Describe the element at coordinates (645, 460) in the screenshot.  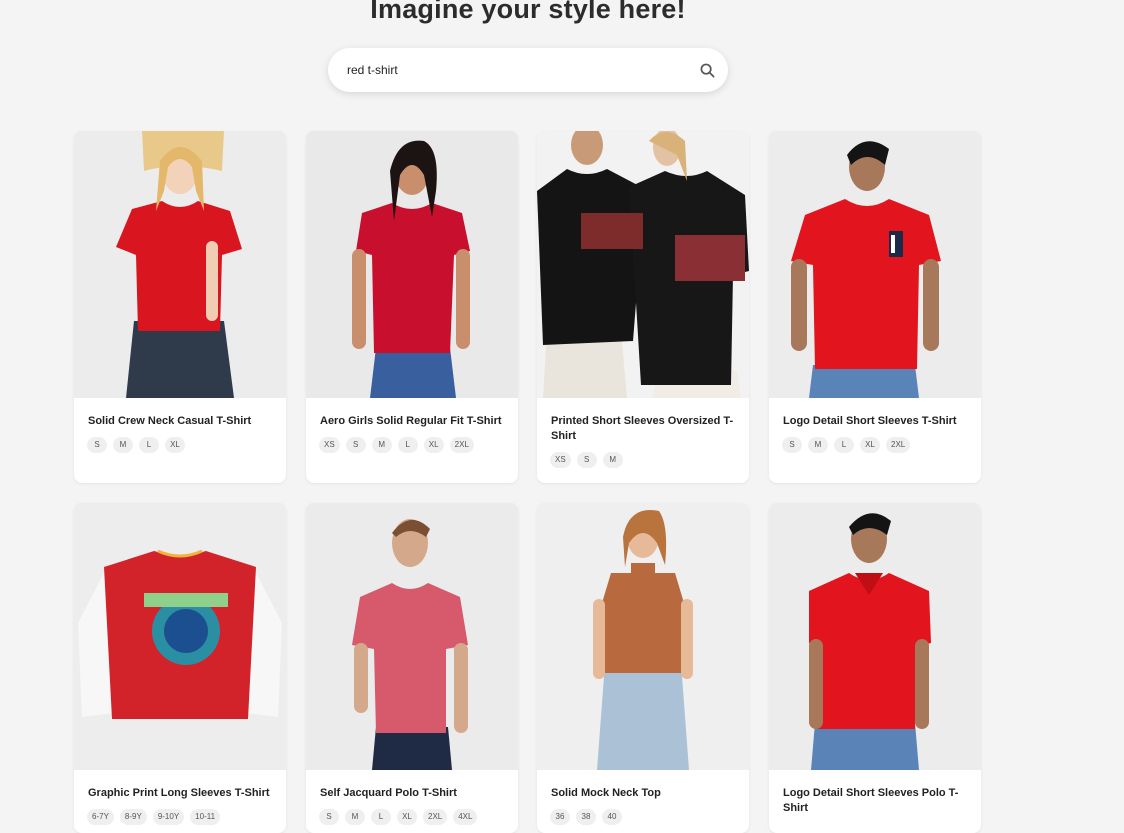
I see `size-list: XS S M` at that location.